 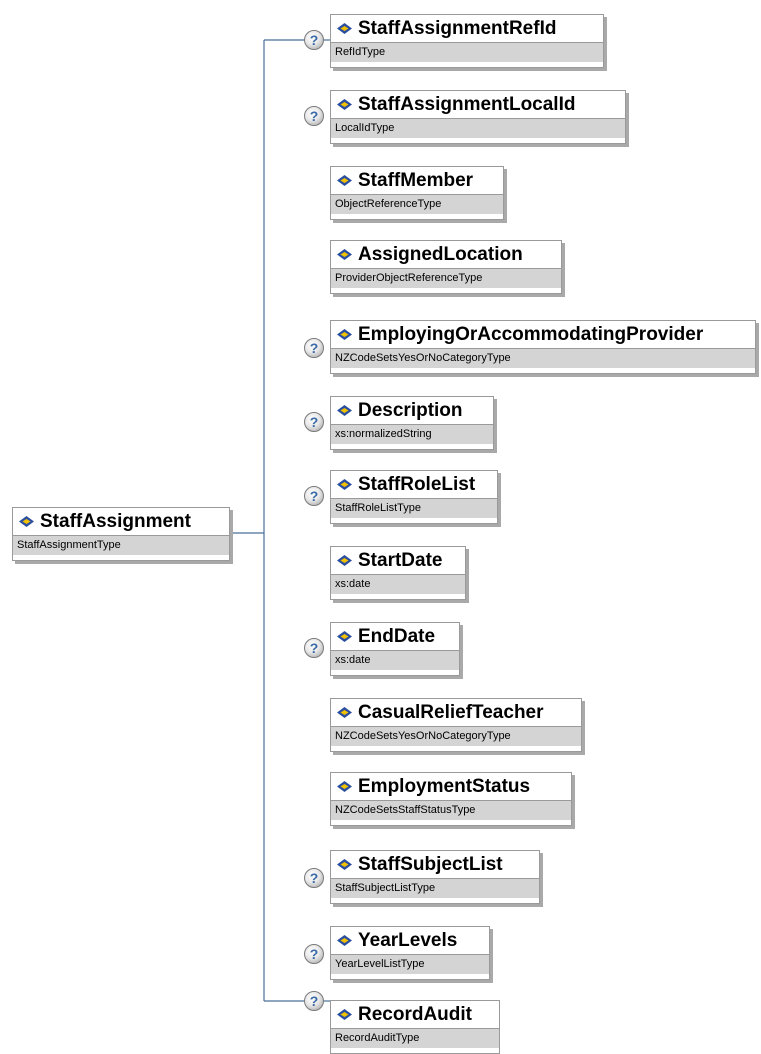 I want to click on element-title-row: StaffRoleList, so click(x=414, y=484).